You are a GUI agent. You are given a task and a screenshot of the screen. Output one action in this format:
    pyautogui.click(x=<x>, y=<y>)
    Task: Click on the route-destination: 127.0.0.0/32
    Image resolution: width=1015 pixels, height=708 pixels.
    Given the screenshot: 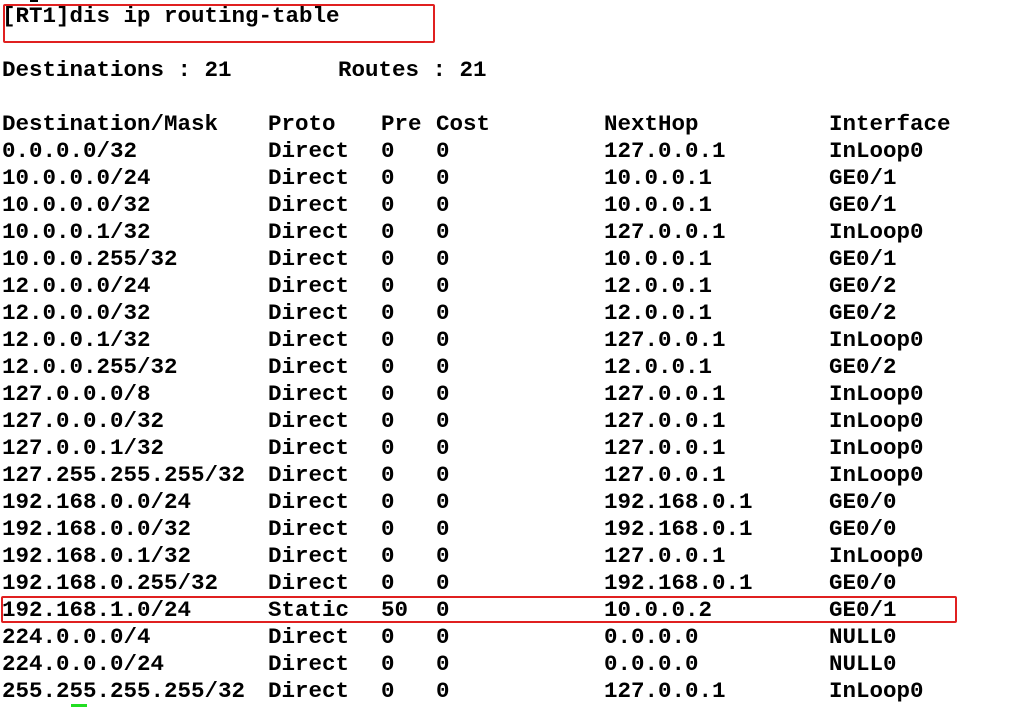 What is the action you would take?
    pyautogui.click(x=83, y=421)
    